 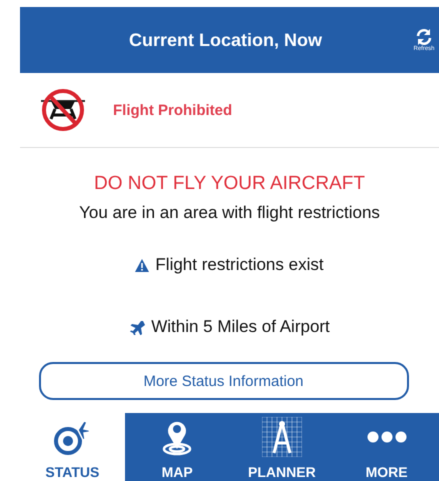 I want to click on warning-heading: DO NOT FLY YOUR AIRCRAFT, so click(x=229, y=184).